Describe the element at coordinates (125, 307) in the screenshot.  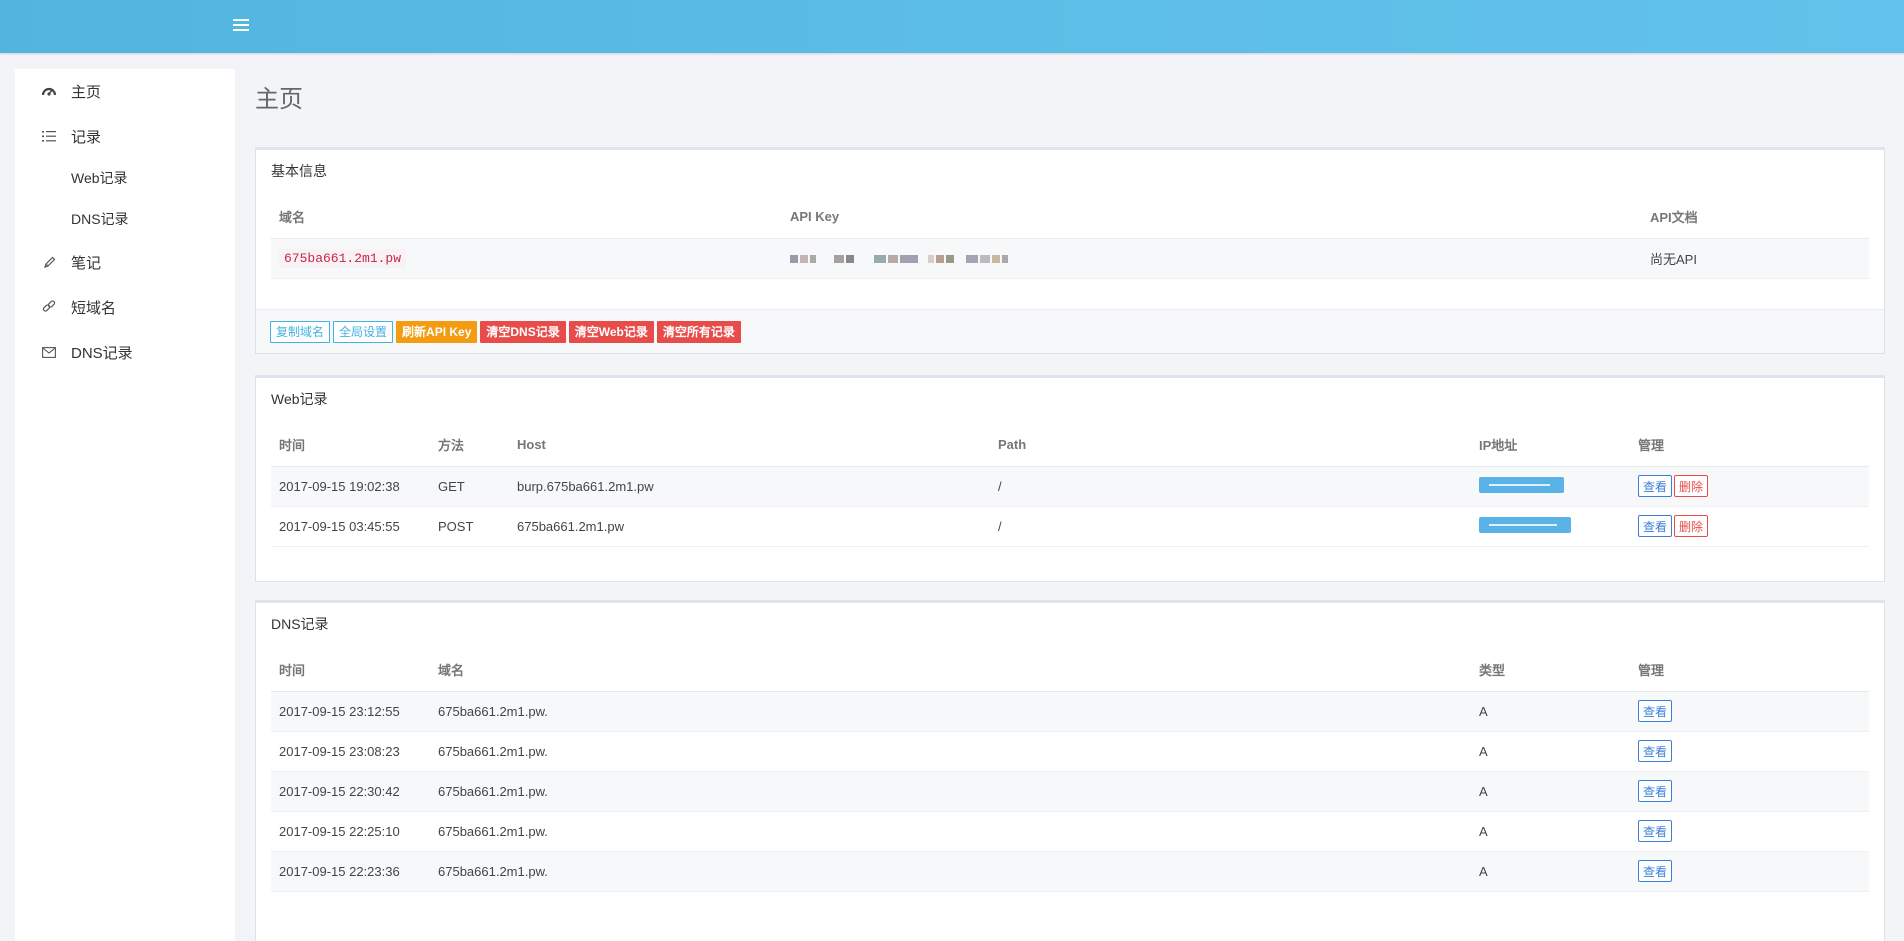
I see `sidebar-item-short-domain: 短域名` at that location.